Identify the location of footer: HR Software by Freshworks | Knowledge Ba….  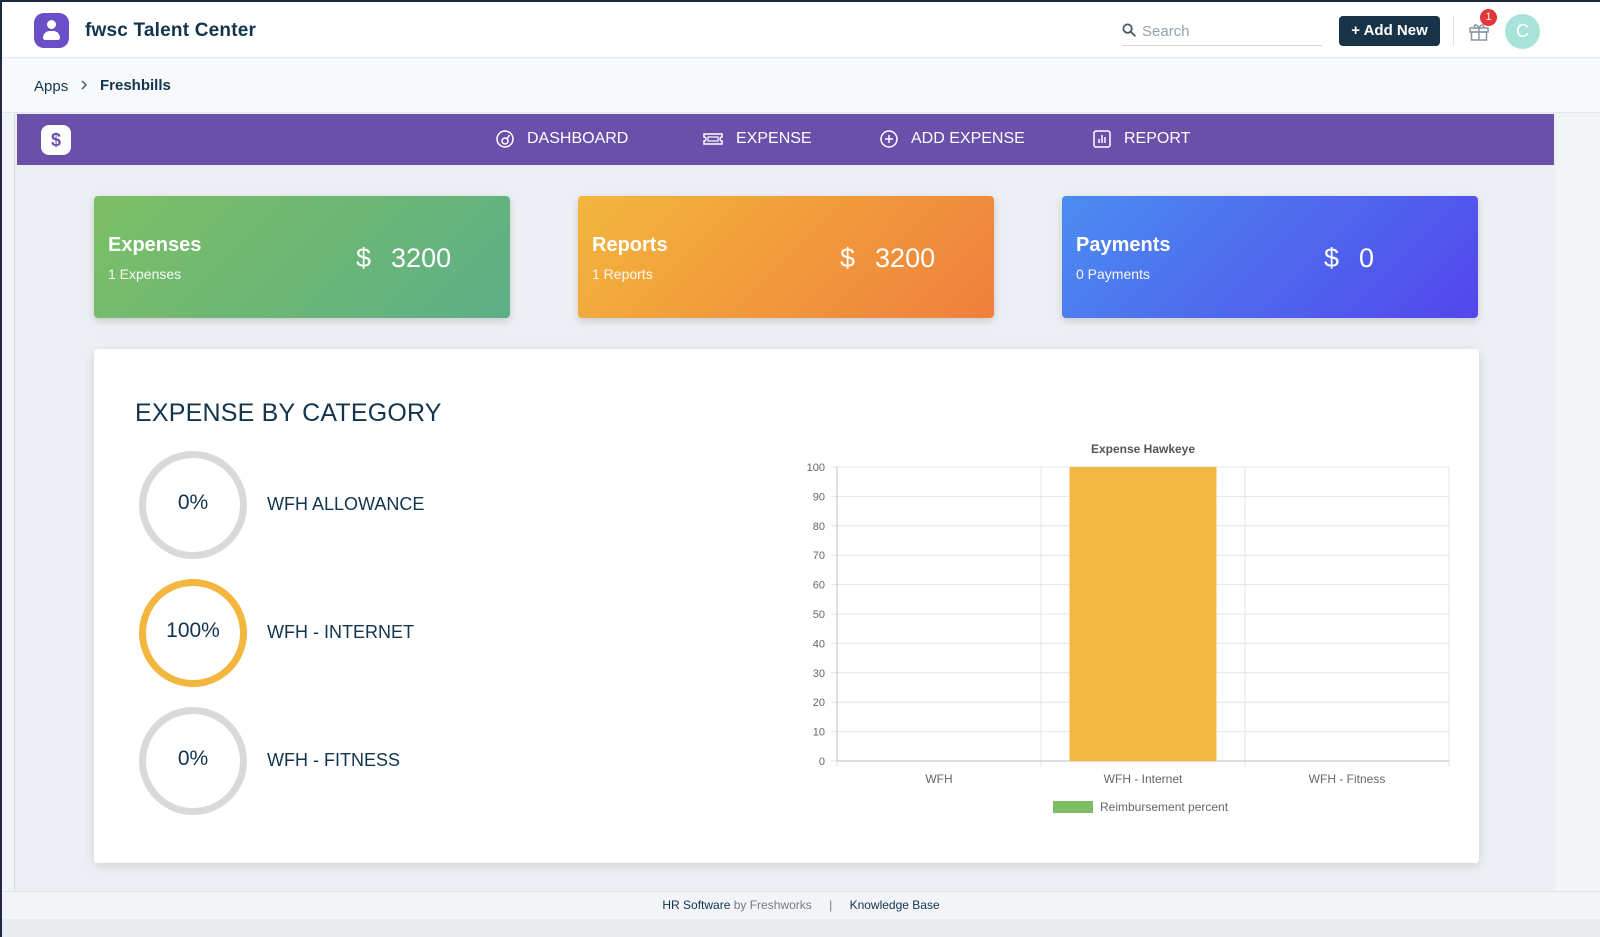
(801, 905).